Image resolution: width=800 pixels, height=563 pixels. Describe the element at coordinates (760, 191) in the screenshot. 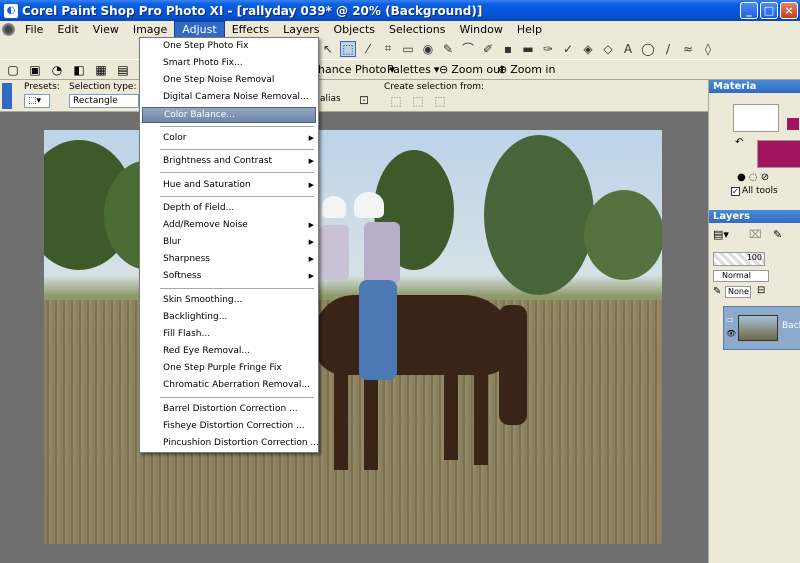

I see `all-tools-label: All tools` at that location.